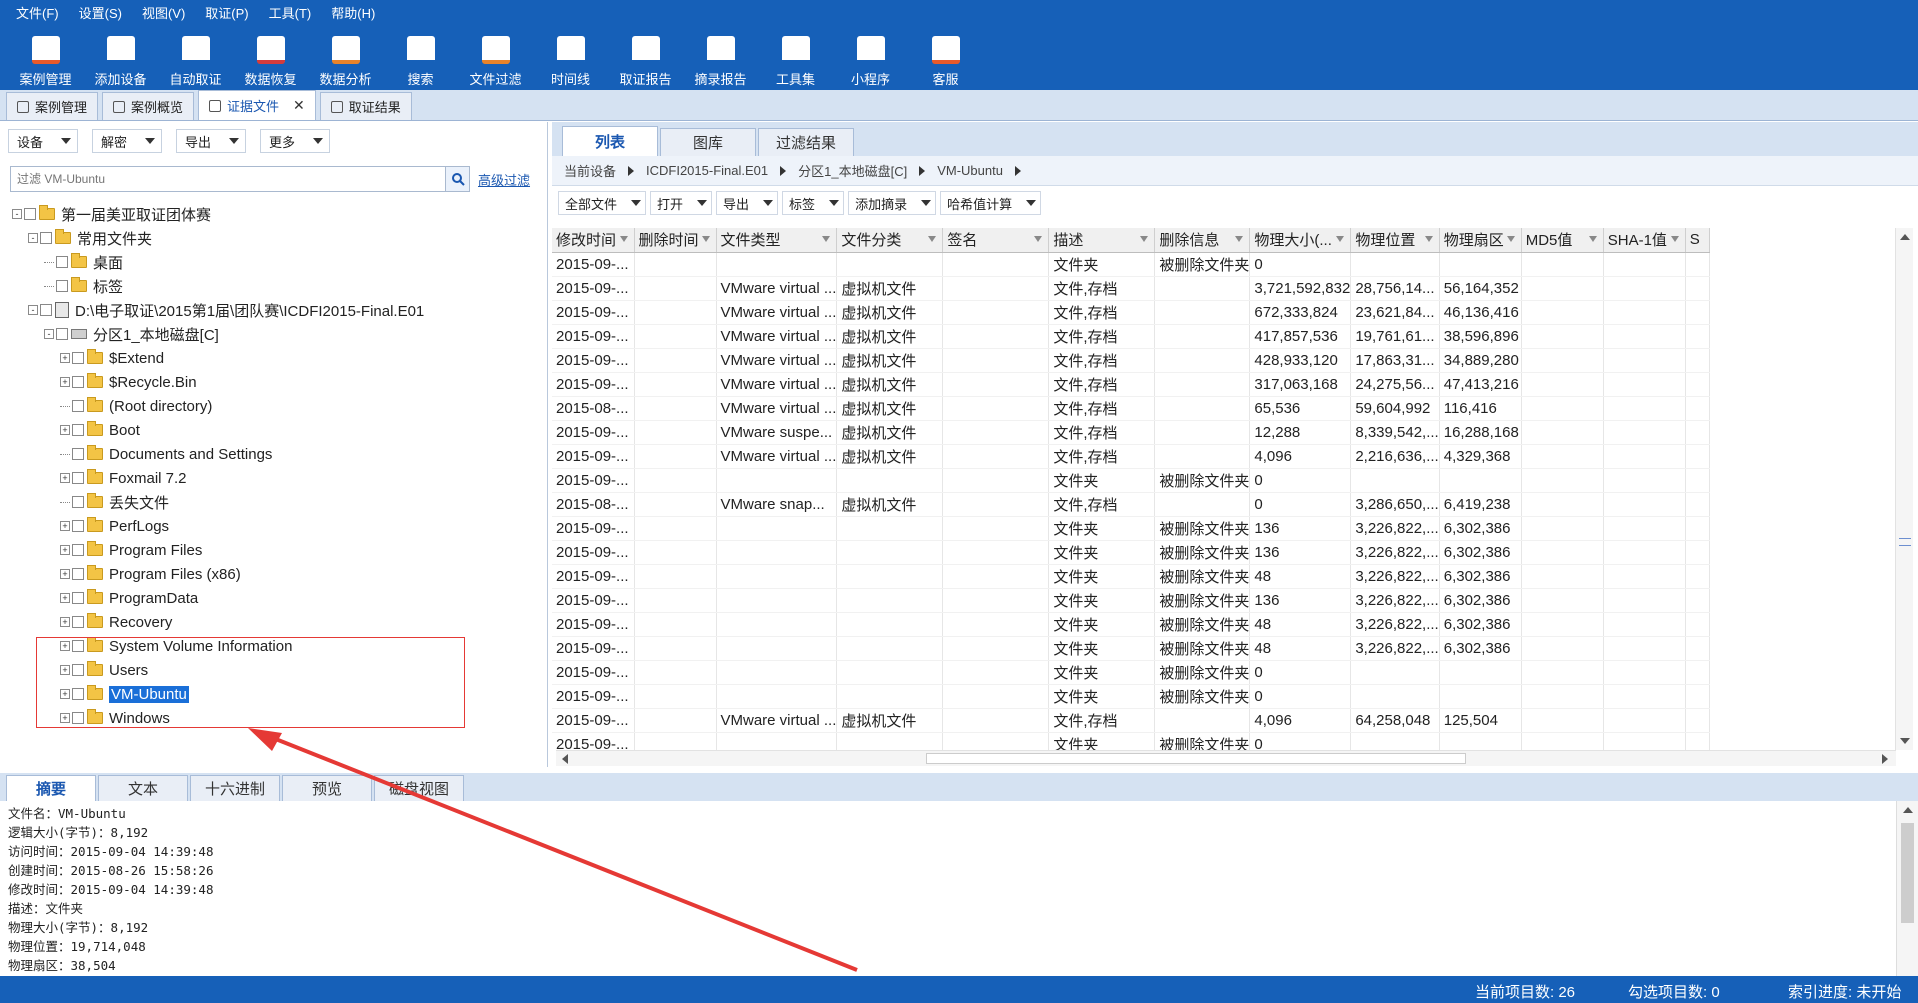  I want to click on list-toolbar-dropdown: 导出, so click(747, 203).